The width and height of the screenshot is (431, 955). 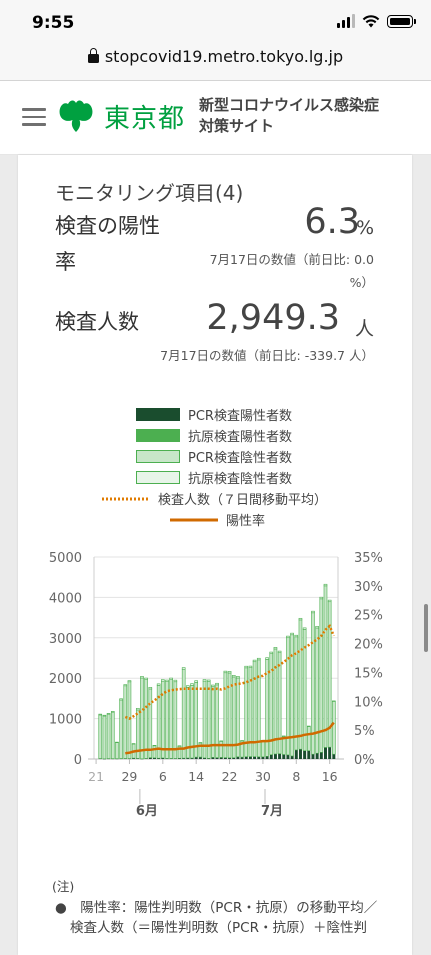 What do you see at coordinates (97, 322) in the screenshot?
I see `metric2-label: 検査人数` at bounding box center [97, 322].